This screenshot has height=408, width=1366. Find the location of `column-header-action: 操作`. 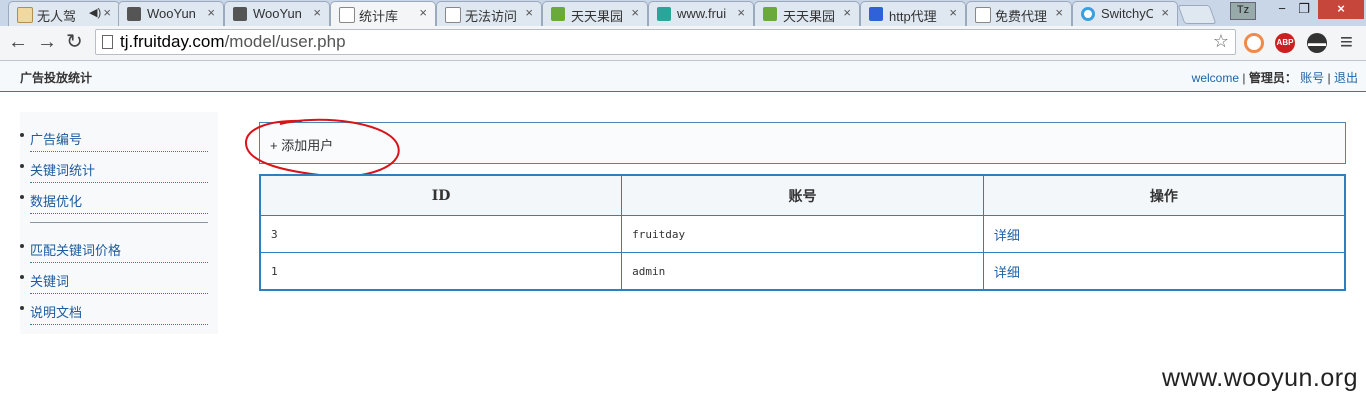

column-header-action: 操作 is located at coordinates (1164, 195).